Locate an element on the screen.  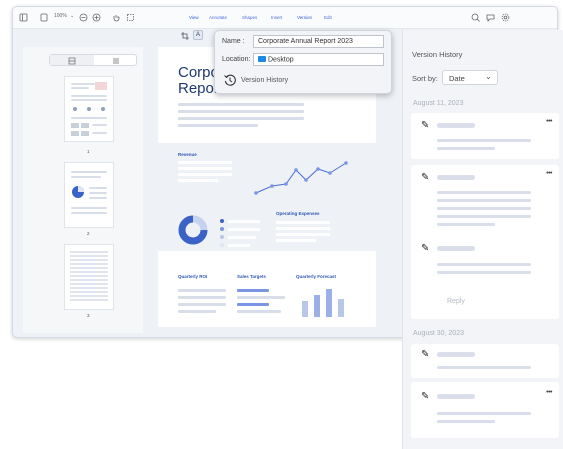
forecast-label: Quarterly Forecast is located at coordinates (316, 276).